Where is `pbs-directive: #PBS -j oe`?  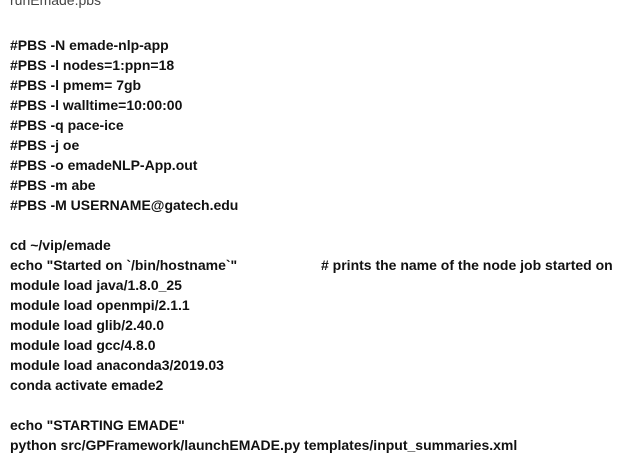 pbs-directive: #PBS -j oe is located at coordinates (45, 145).